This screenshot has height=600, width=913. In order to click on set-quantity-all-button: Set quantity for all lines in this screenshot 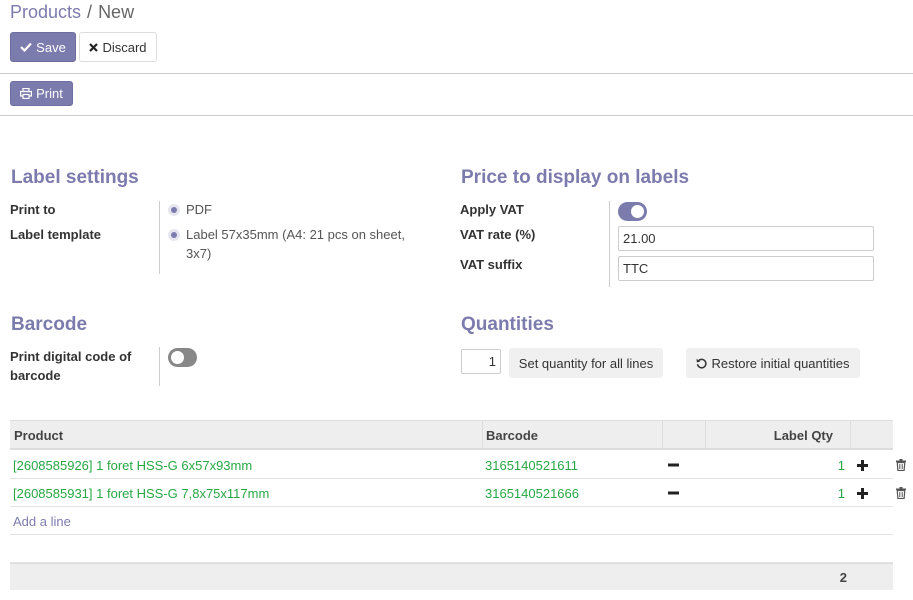, I will do `click(586, 363)`.